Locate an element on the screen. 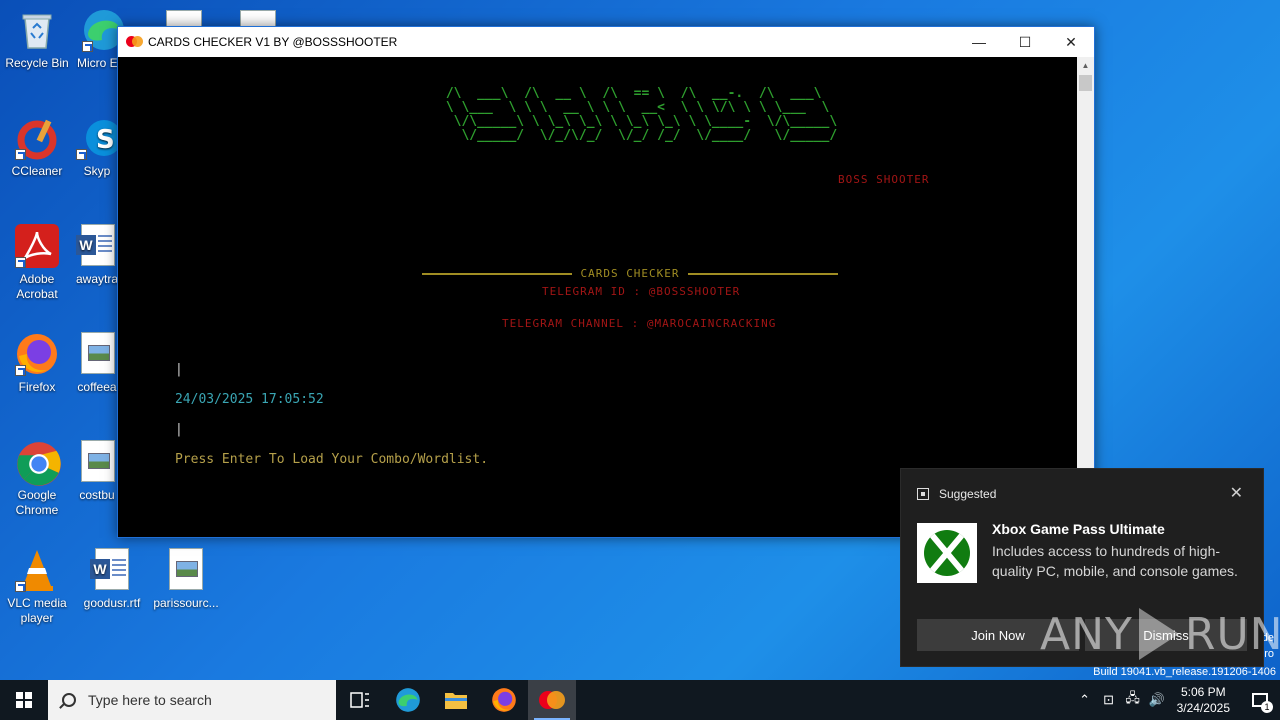 This screenshot has width=1280, height=720. taskbar-firefox is located at coordinates (504, 700).